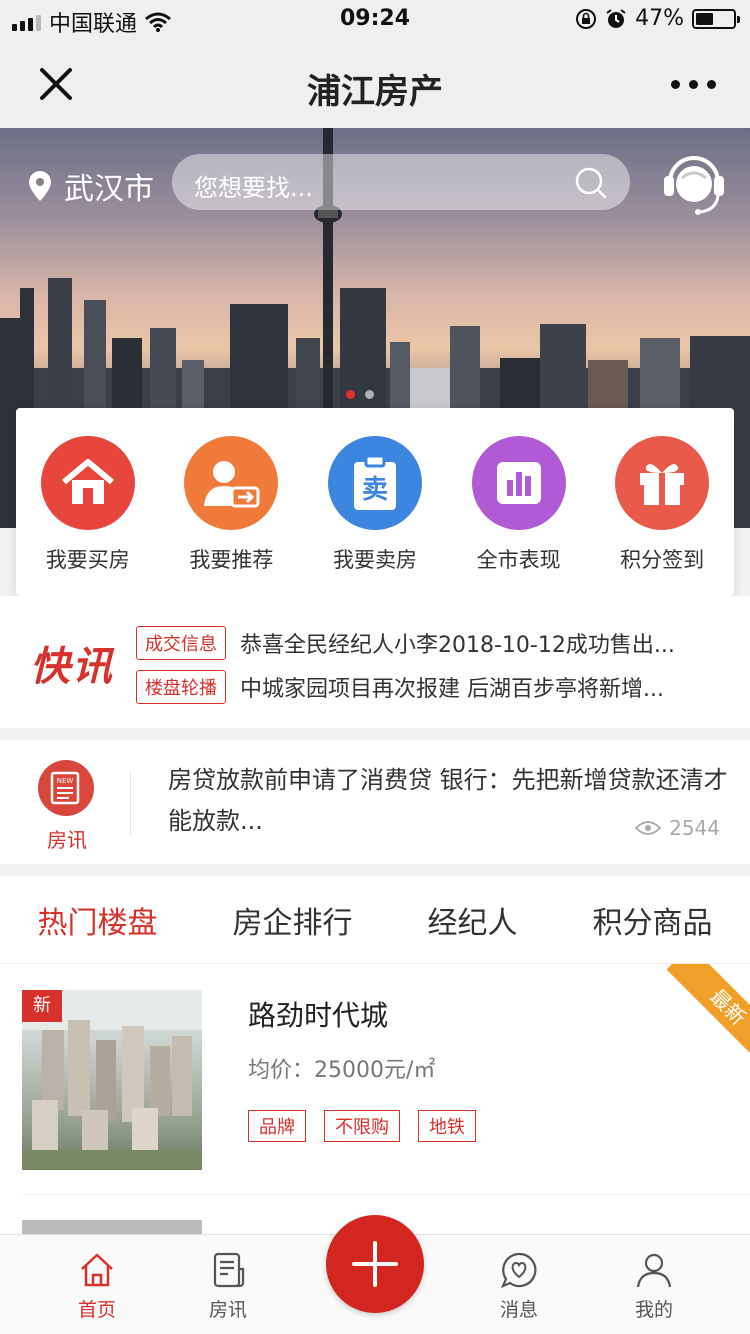 Image resolution: width=750 pixels, height=1334 pixels. What do you see at coordinates (65, 781) in the screenshot?
I see `svg-text: NEW` at bounding box center [65, 781].